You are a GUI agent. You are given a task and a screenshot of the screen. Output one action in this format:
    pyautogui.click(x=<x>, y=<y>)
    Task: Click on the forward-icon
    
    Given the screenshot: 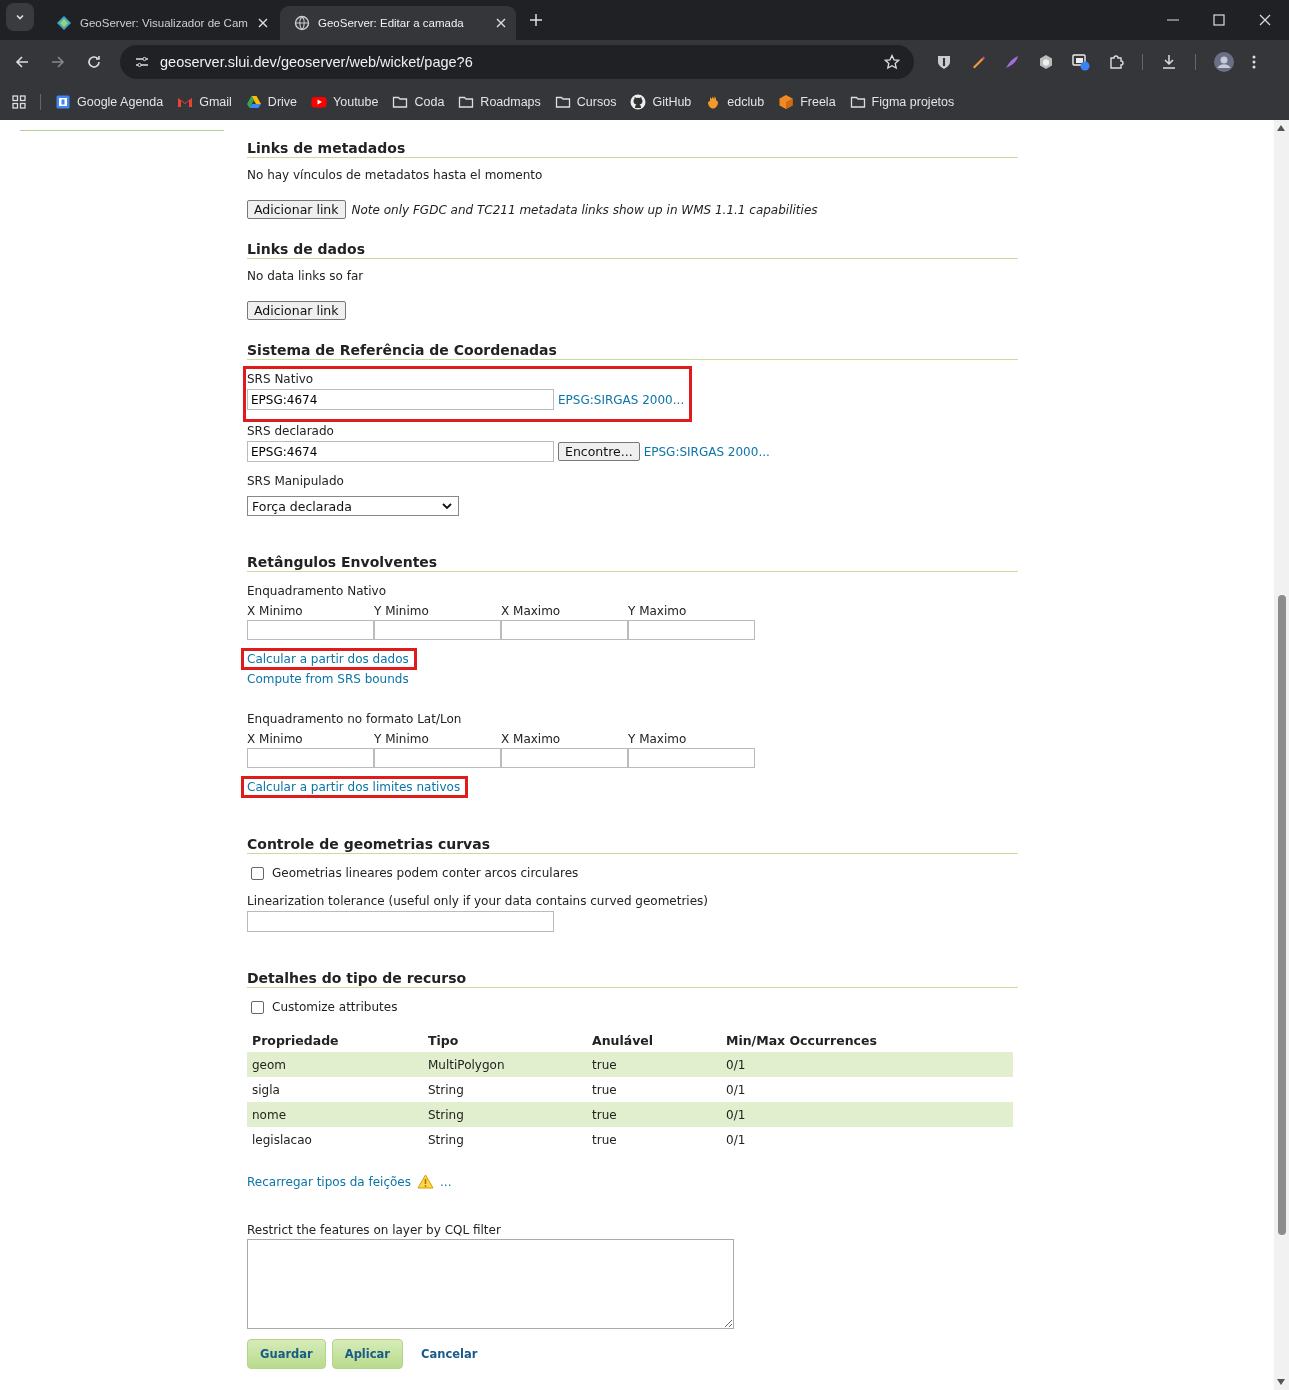 What is the action you would take?
    pyautogui.click(x=58, y=62)
    